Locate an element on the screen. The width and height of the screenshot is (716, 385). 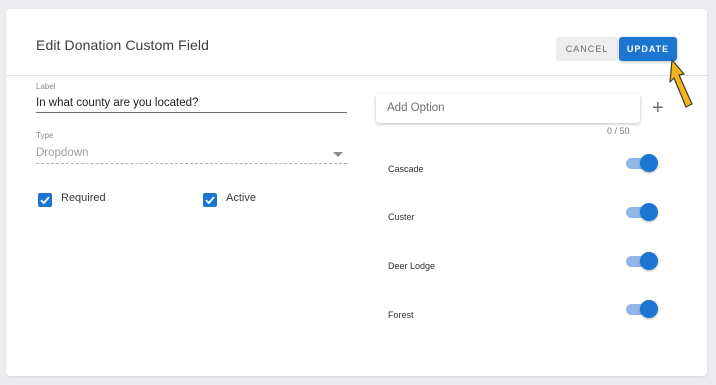
active-checkbox is located at coordinates (210, 200).